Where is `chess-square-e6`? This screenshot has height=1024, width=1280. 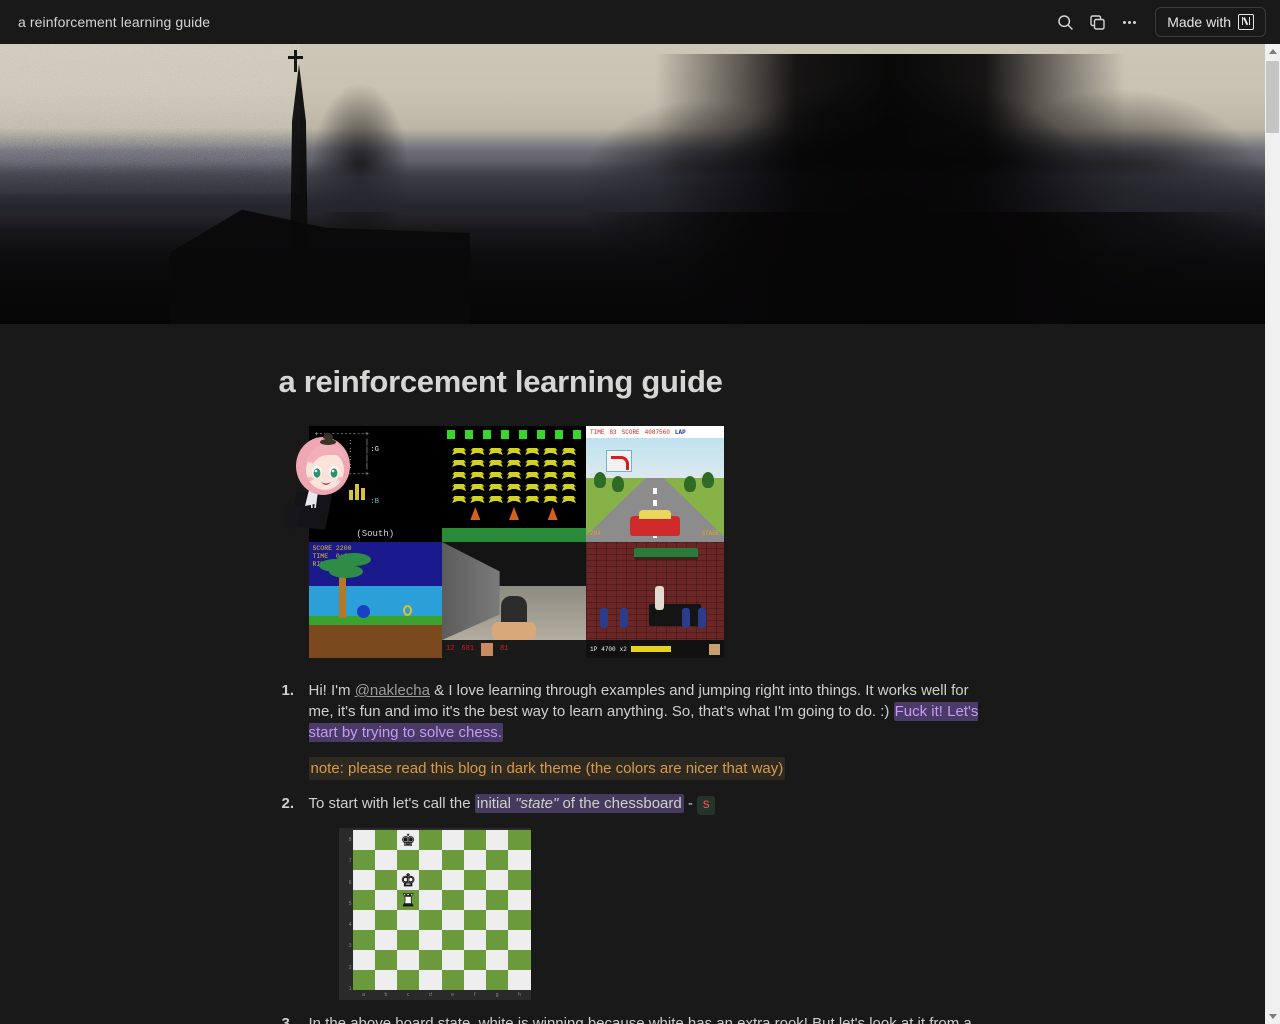
chess-square-e6 is located at coordinates (452, 880).